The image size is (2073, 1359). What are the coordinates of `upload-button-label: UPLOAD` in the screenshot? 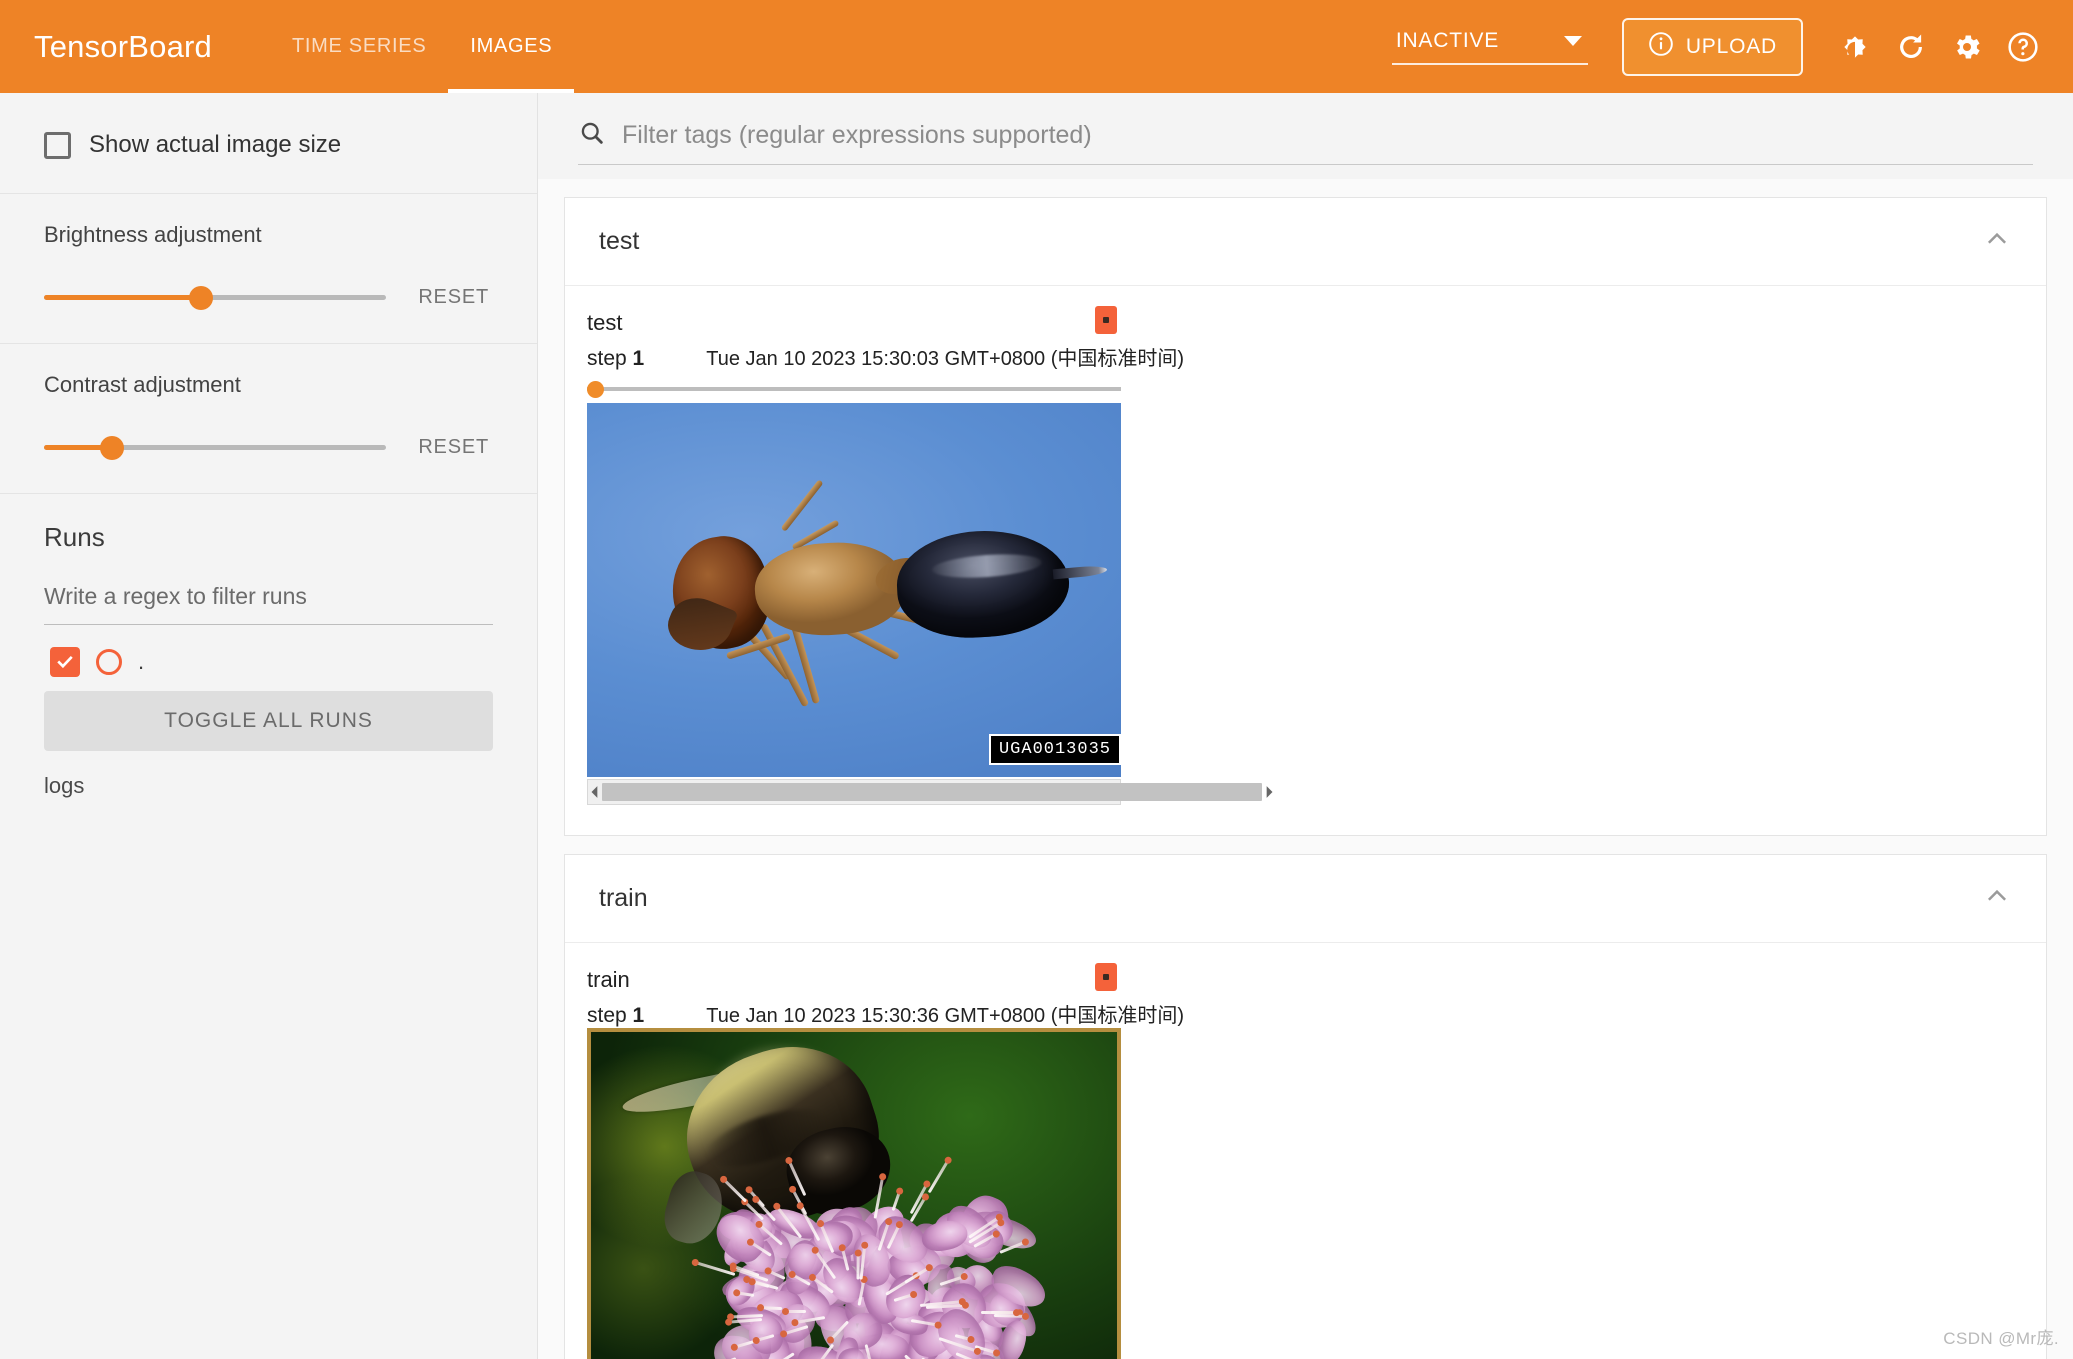 It's located at (1731, 46).